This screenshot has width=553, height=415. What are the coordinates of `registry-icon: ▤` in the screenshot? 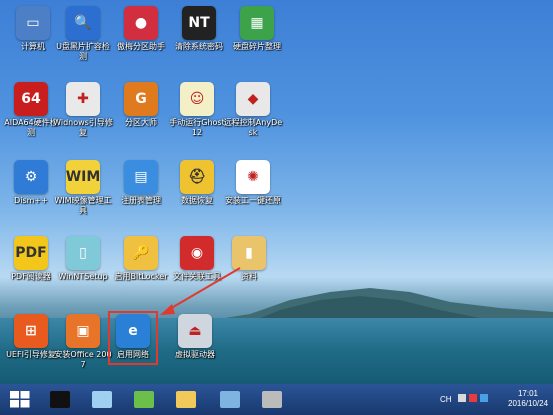 It's located at (141, 177).